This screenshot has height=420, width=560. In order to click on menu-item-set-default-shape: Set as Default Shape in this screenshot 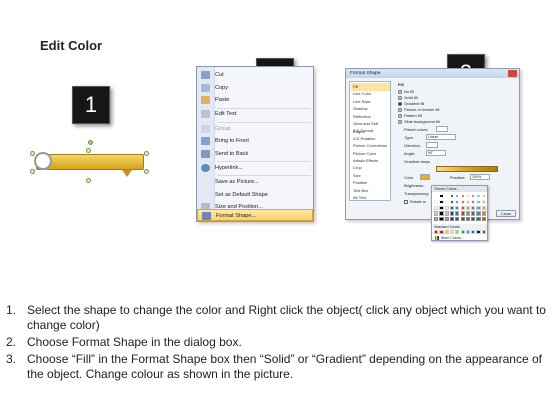, I will do `click(255, 195)`.